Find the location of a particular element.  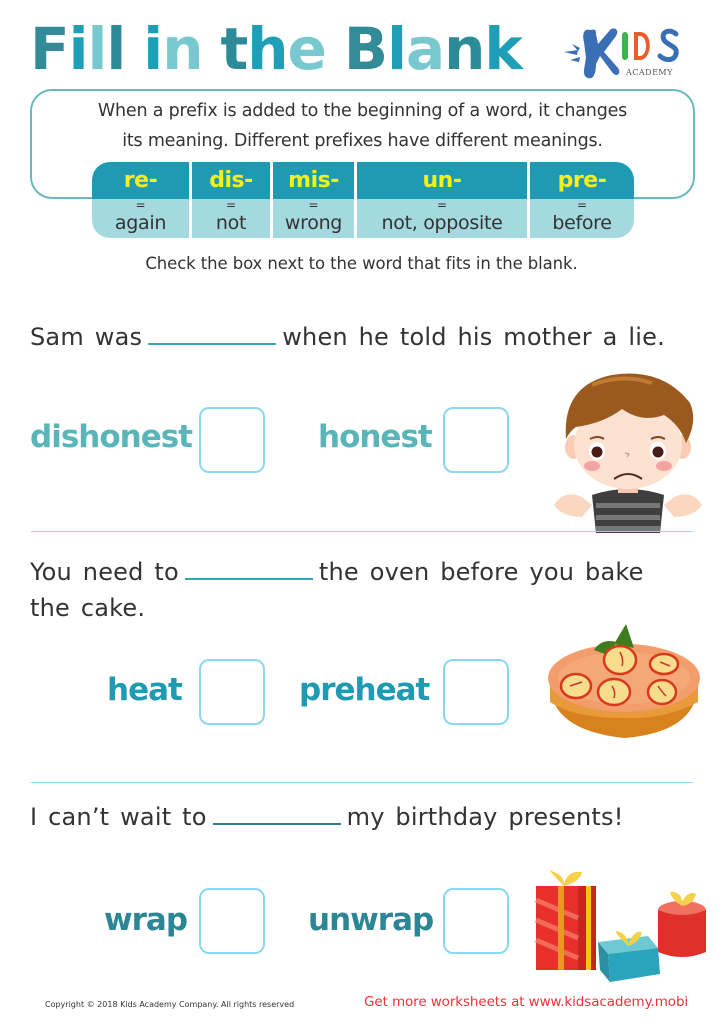

prefix-column-mis: mis- = wrong is located at coordinates (315, 200).